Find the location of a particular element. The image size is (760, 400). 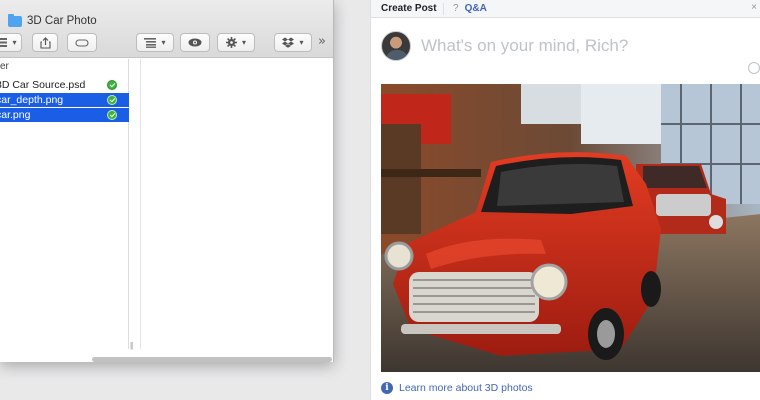

horizontal-scrollbar is located at coordinates (212, 359).